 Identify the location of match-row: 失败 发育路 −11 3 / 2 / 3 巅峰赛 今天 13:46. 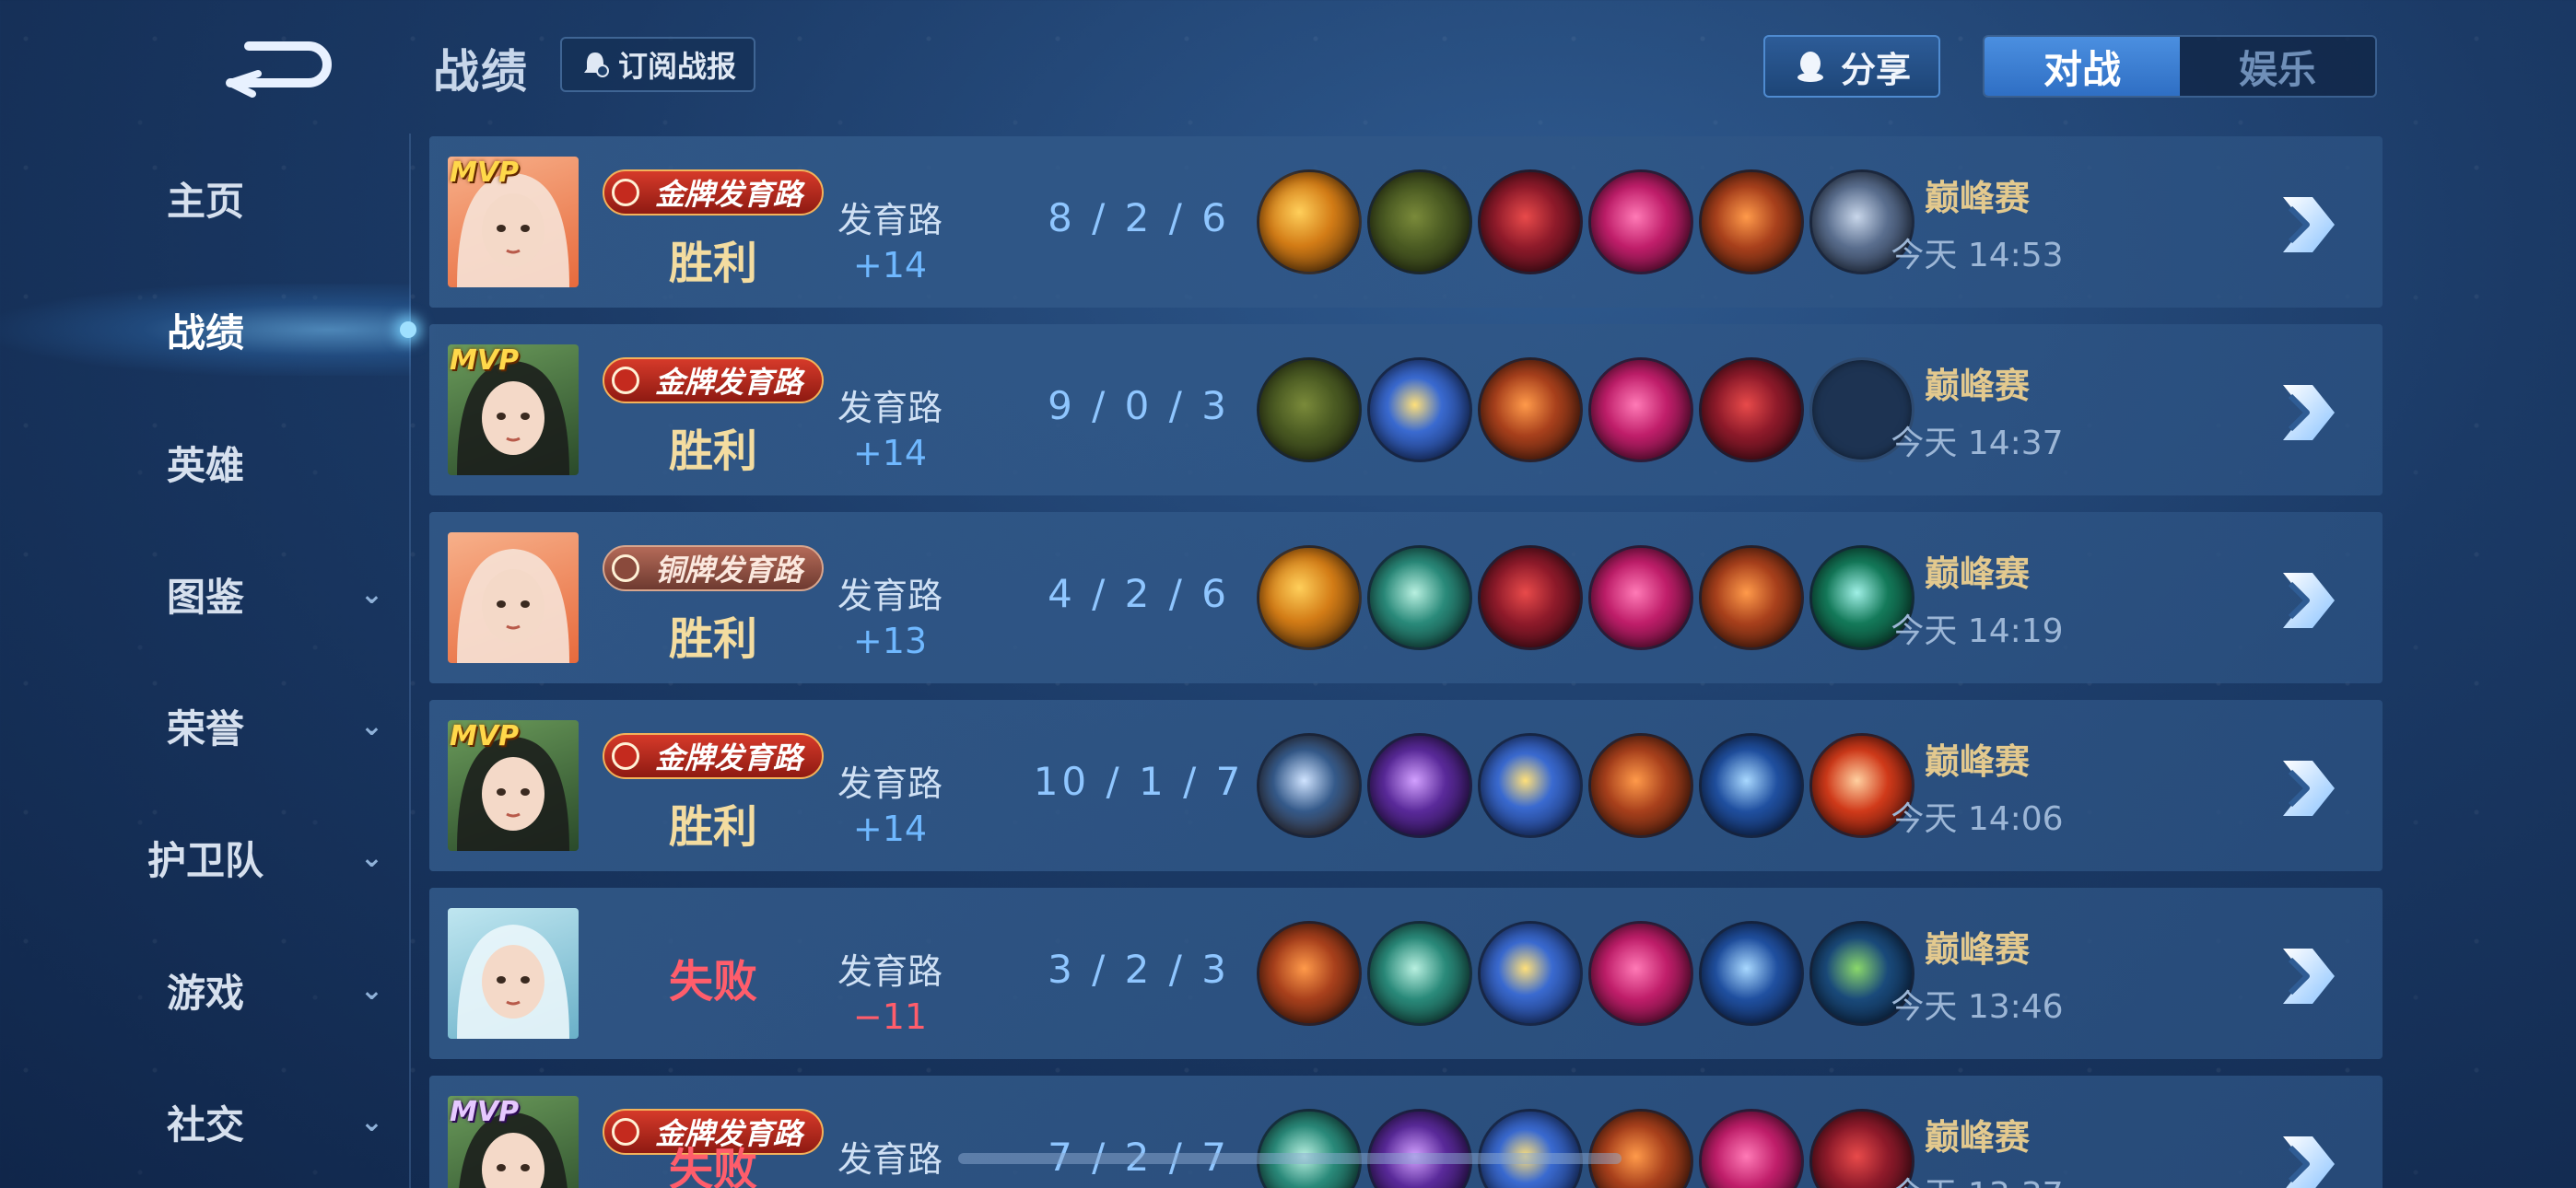
(1406, 973).